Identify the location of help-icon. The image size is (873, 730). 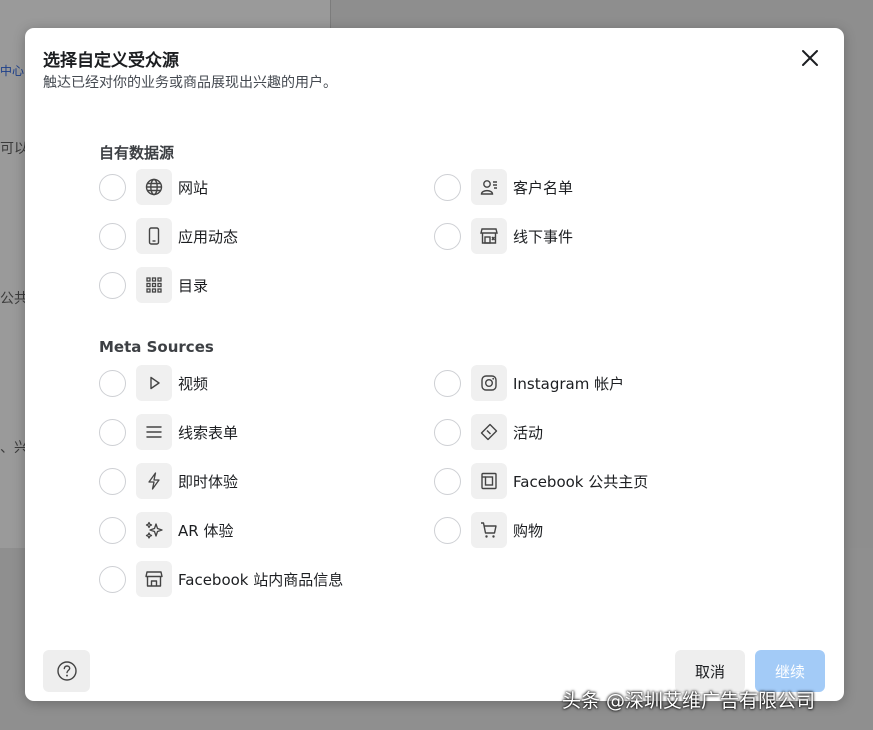
(66, 671).